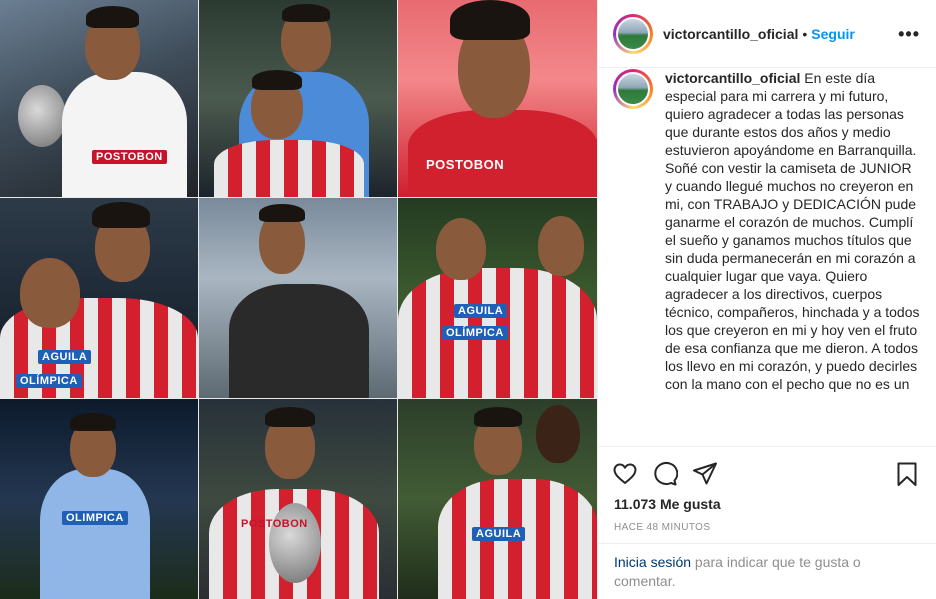  I want to click on share-icon, so click(705, 474).